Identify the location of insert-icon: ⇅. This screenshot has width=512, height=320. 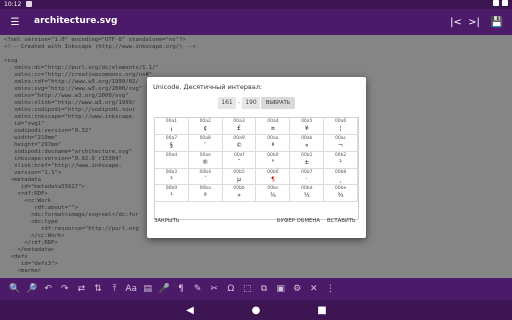
(98, 289).